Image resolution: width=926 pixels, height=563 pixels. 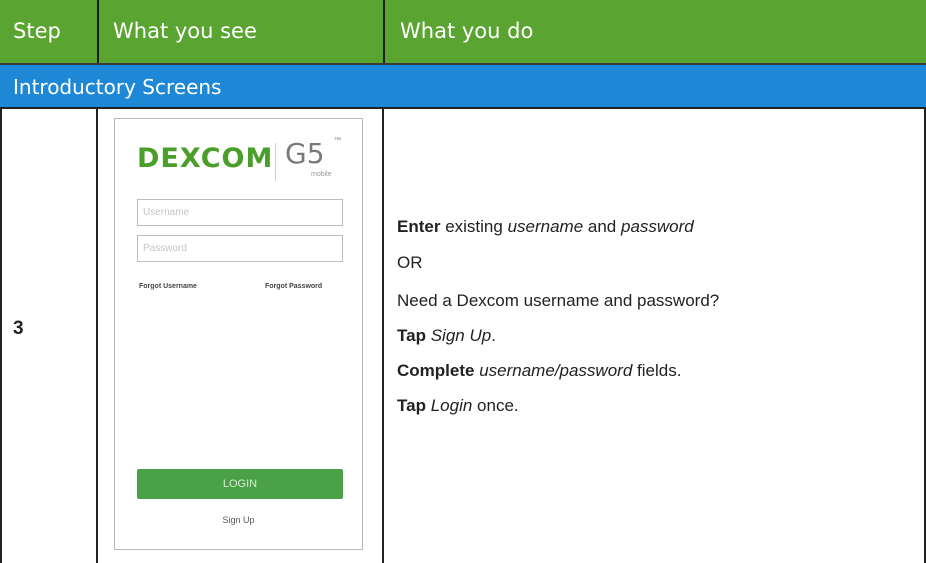 I want to click on section-title: Introductory Screens, so click(x=463, y=85).